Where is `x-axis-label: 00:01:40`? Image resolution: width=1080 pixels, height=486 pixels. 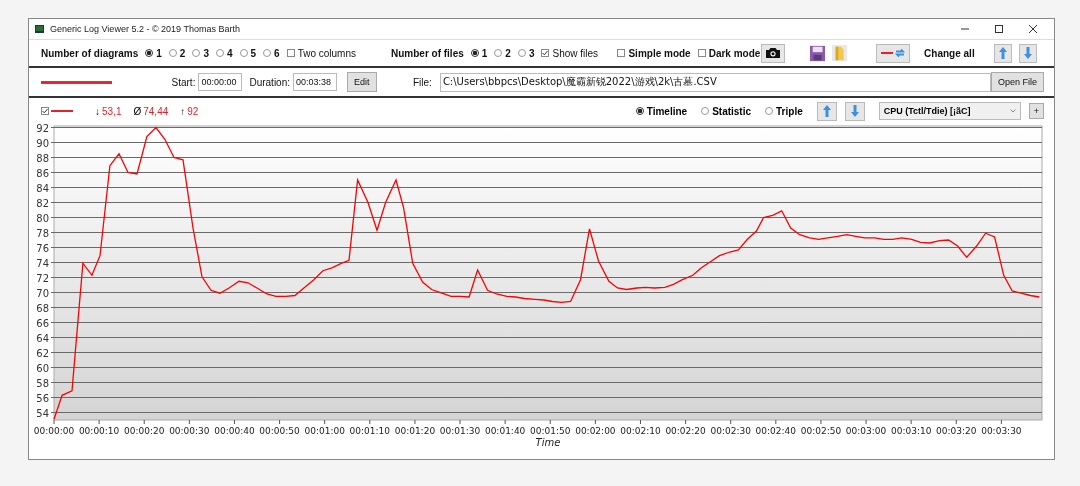
x-axis-label: 00:01:40 is located at coordinates (505, 431).